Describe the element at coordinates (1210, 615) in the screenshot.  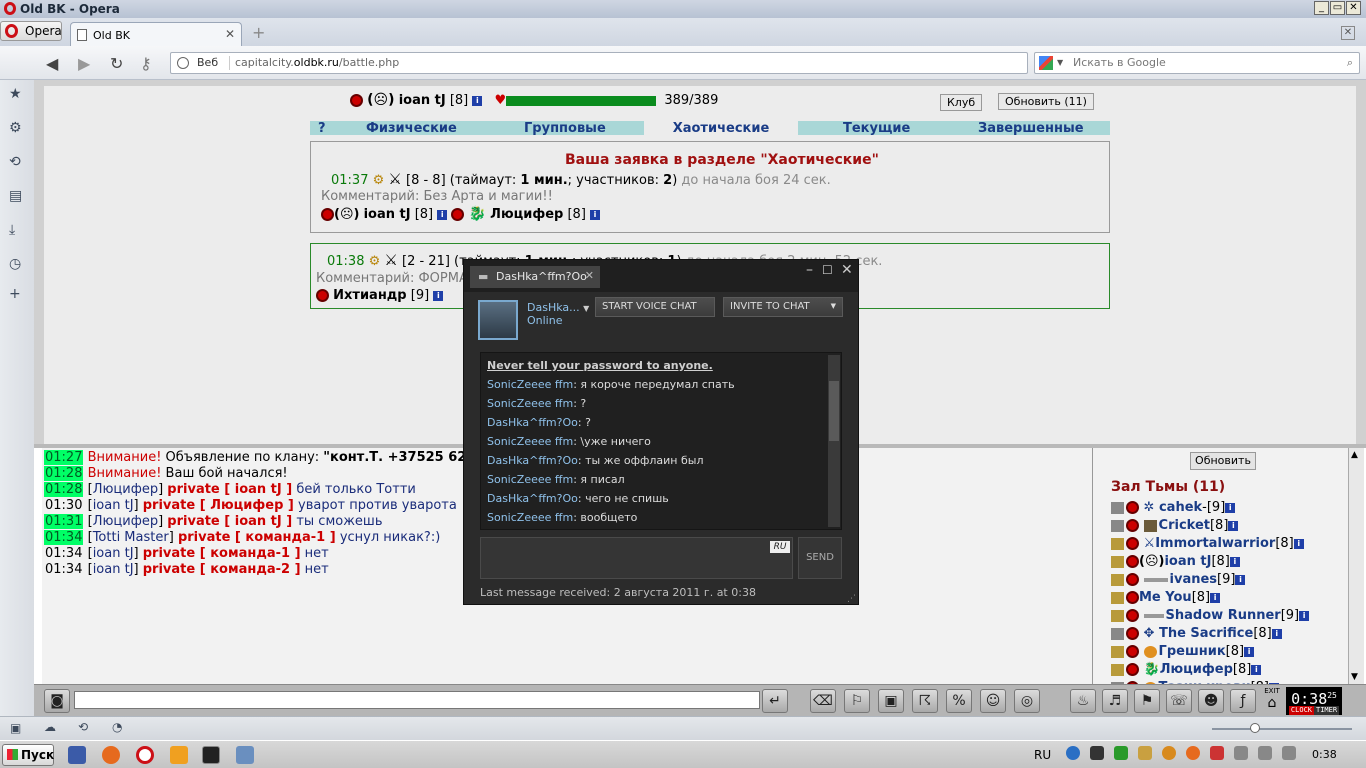
I see `player-list-item: Shadow Runner[9] i` at that location.